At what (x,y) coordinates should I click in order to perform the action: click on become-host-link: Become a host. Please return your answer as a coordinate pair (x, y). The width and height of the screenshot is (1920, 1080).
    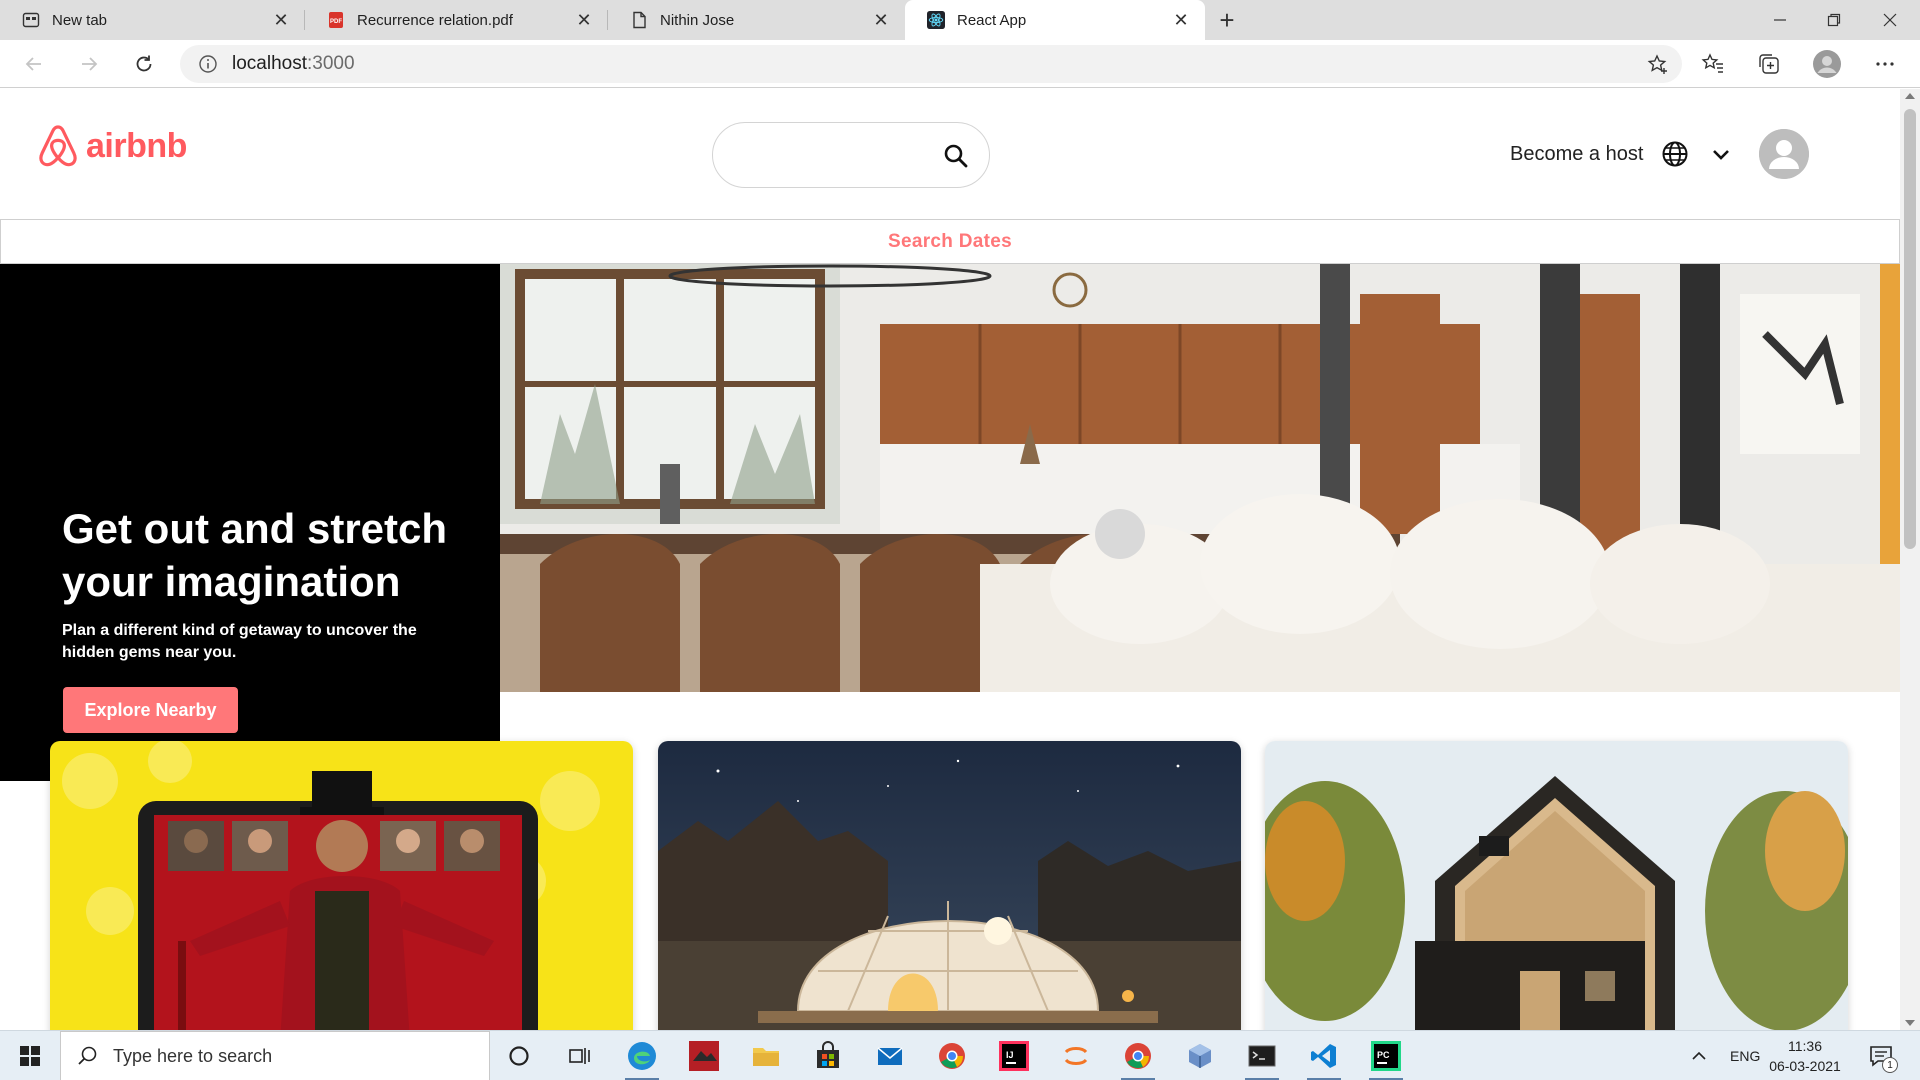
    Looking at the image, I should click on (1576, 154).